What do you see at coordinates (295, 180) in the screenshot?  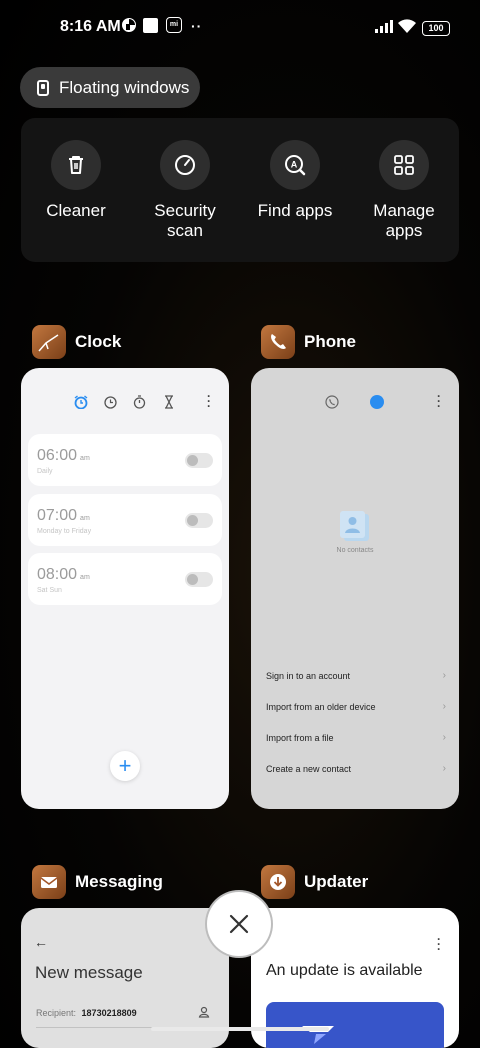 I see `find-apps-button: A Find apps` at bounding box center [295, 180].